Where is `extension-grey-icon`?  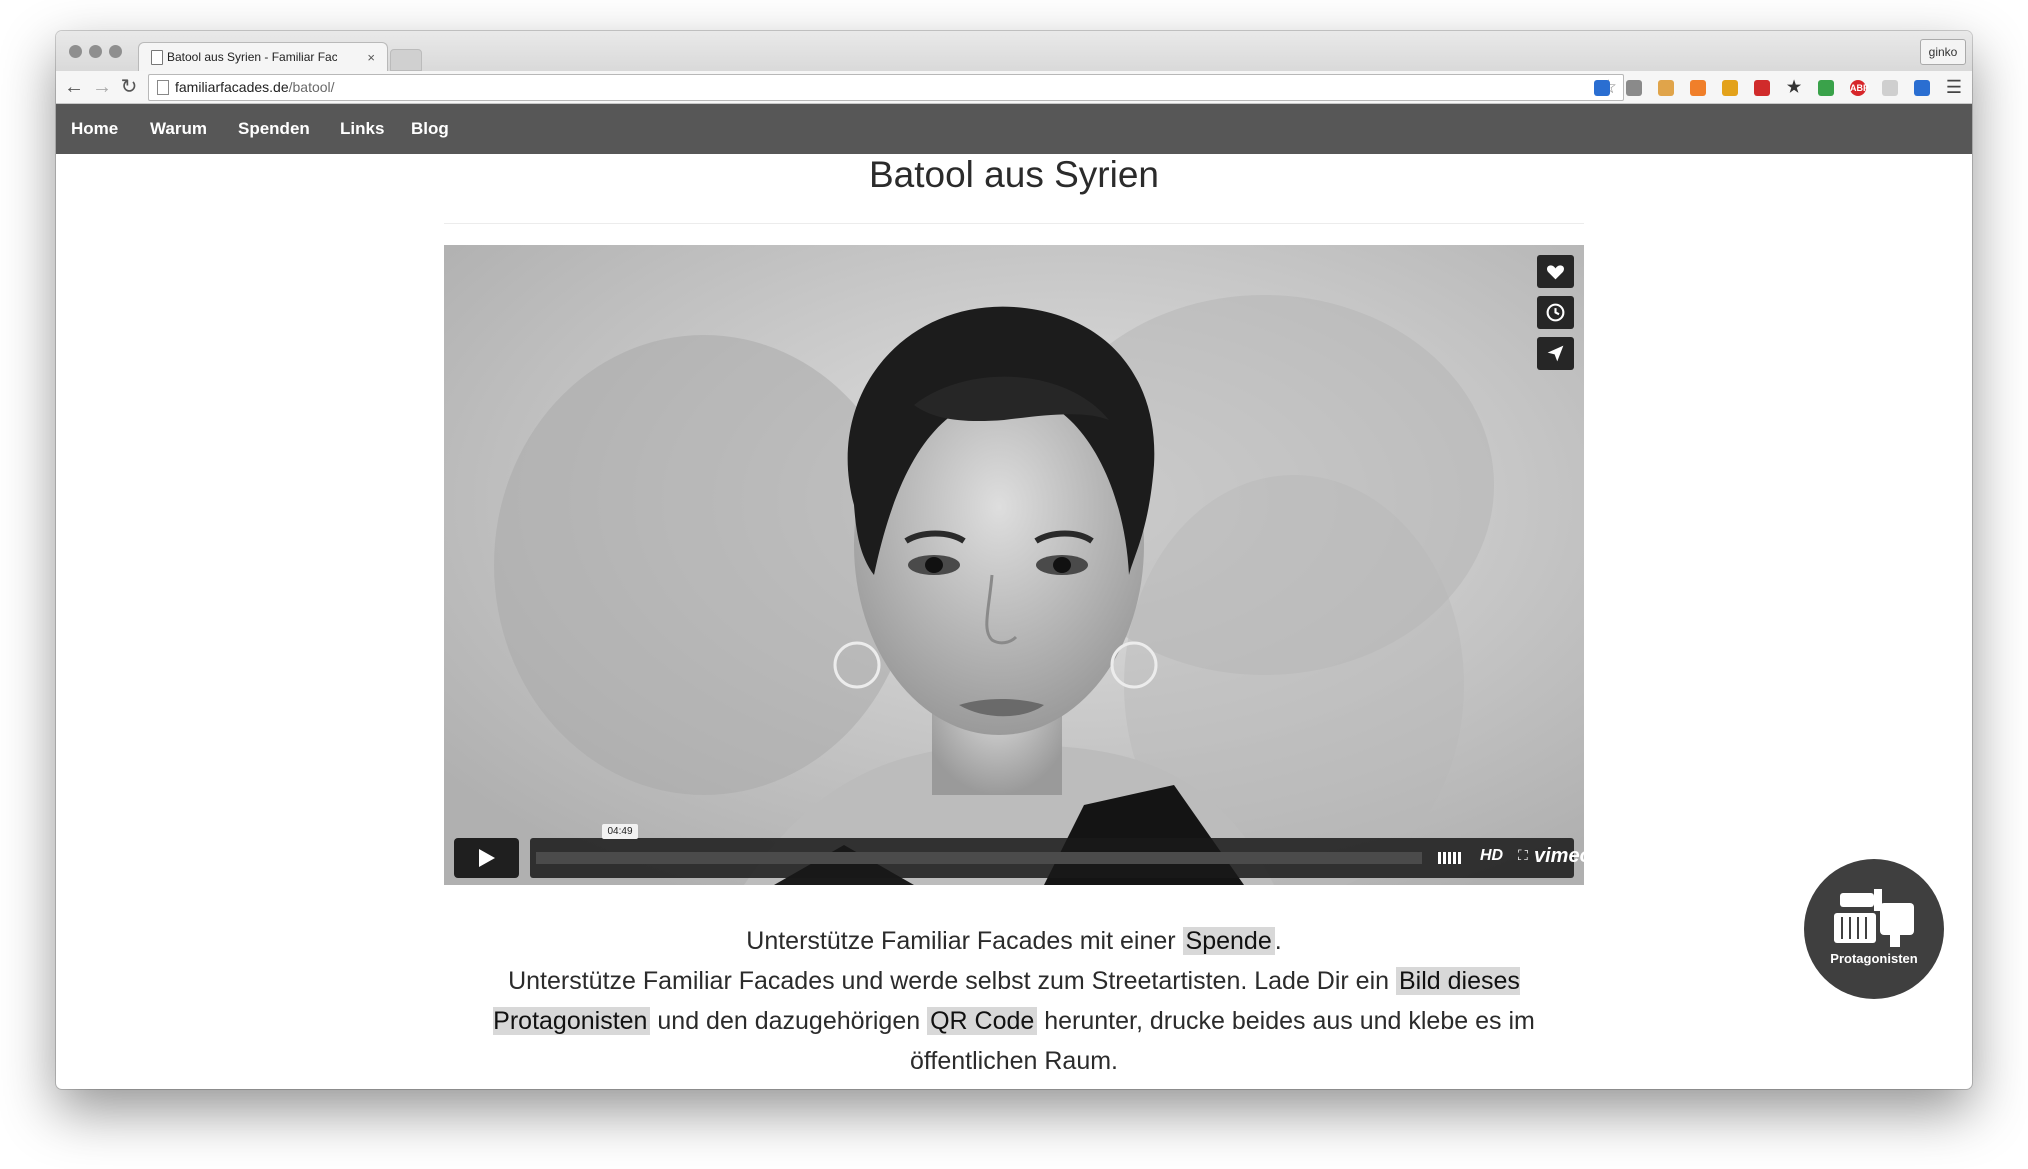
extension-grey-icon is located at coordinates (1890, 88).